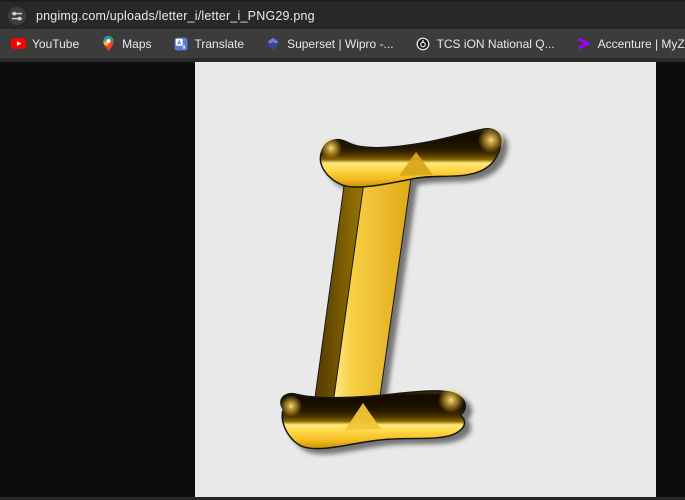 This screenshot has width=685, height=500. What do you see at coordinates (219, 43) in the screenshot?
I see `bookmark-label: Translate` at bounding box center [219, 43].